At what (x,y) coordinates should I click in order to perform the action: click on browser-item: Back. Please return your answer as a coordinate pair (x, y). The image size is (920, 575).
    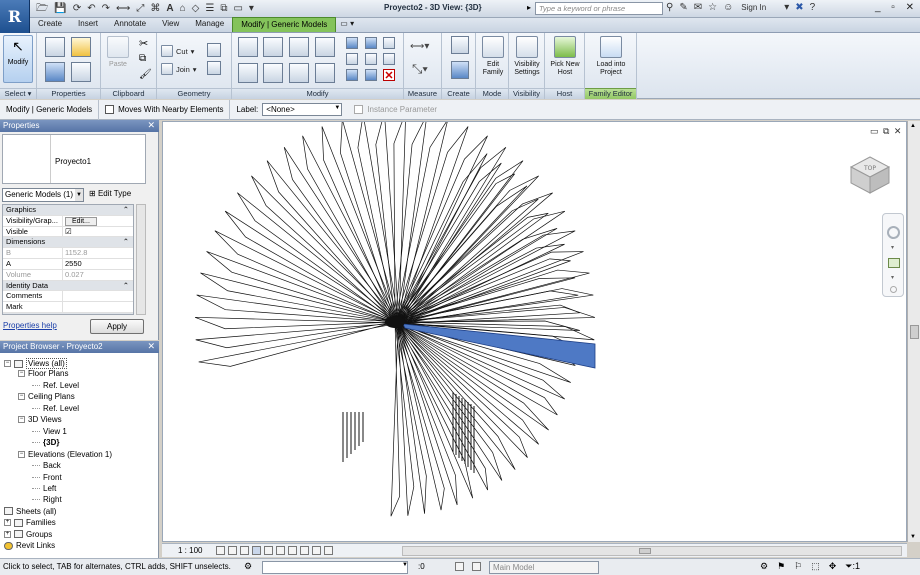
    Looking at the image, I should click on (46, 465).